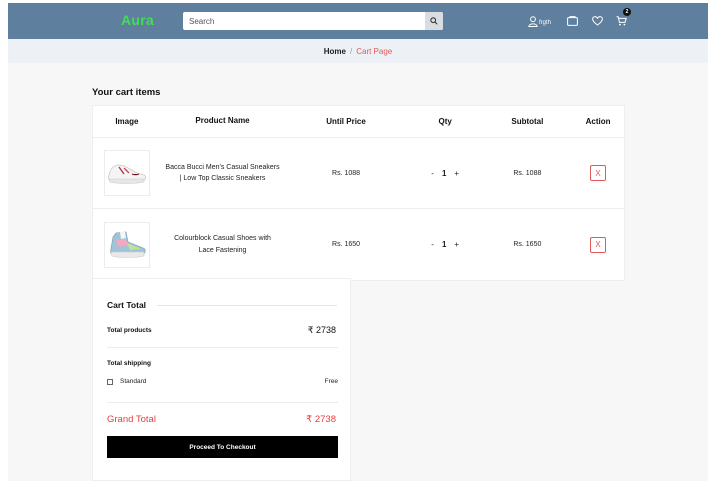  Describe the element at coordinates (346, 244) in the screenshot. I see `unit-price: Rs. 1650` at that location.